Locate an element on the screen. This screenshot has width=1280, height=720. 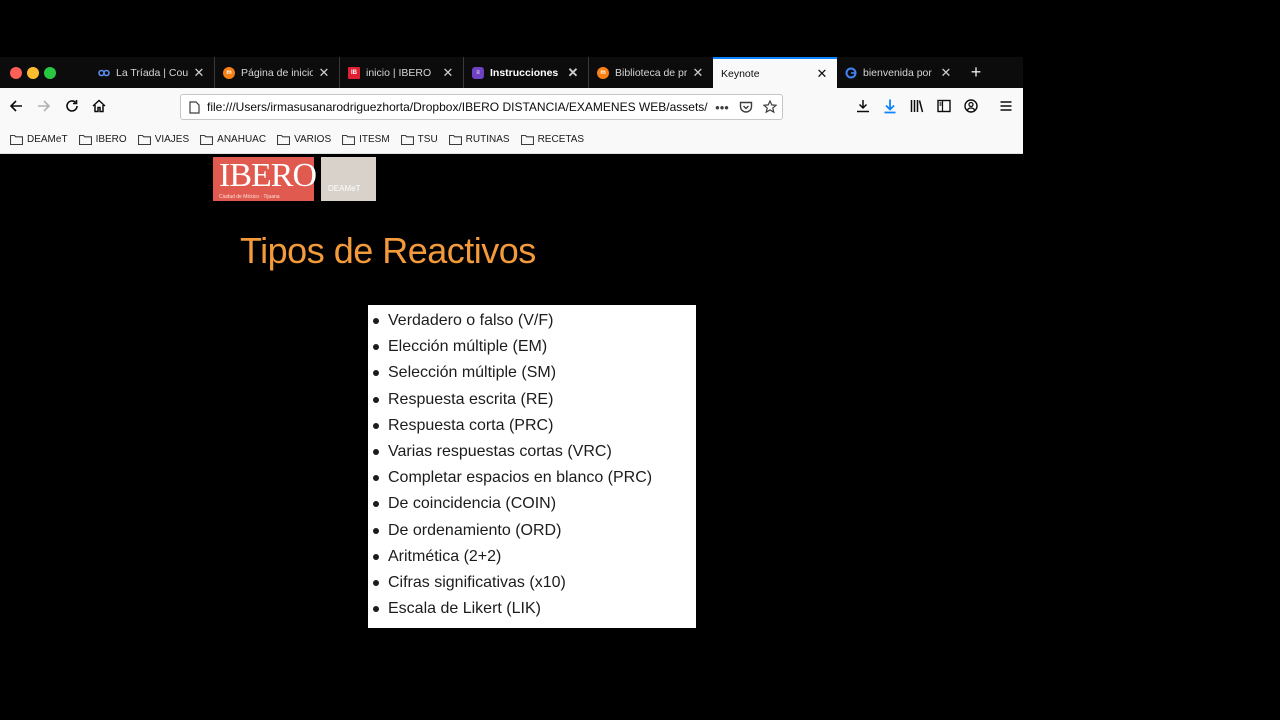
list-item-text: Completar espacios en blanco (PRC) is located at coordinates (520, 478).